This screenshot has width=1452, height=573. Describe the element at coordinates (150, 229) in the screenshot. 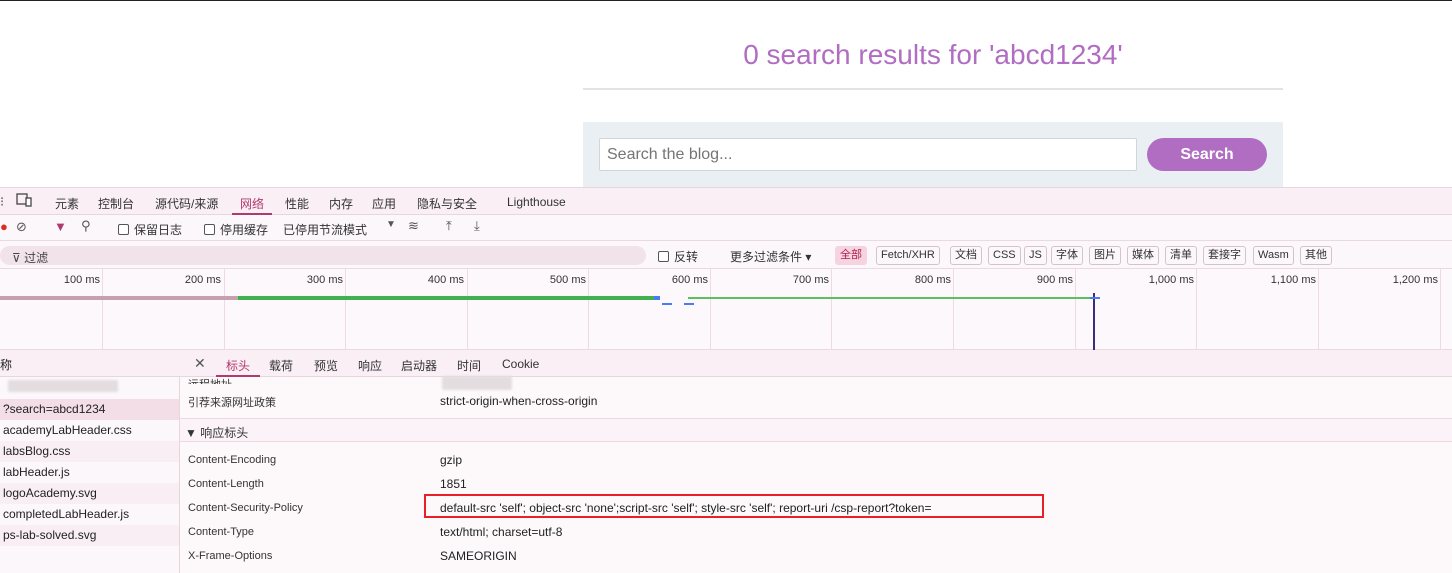

I see `preserve-log-checkbox: 保留日志` at that location.